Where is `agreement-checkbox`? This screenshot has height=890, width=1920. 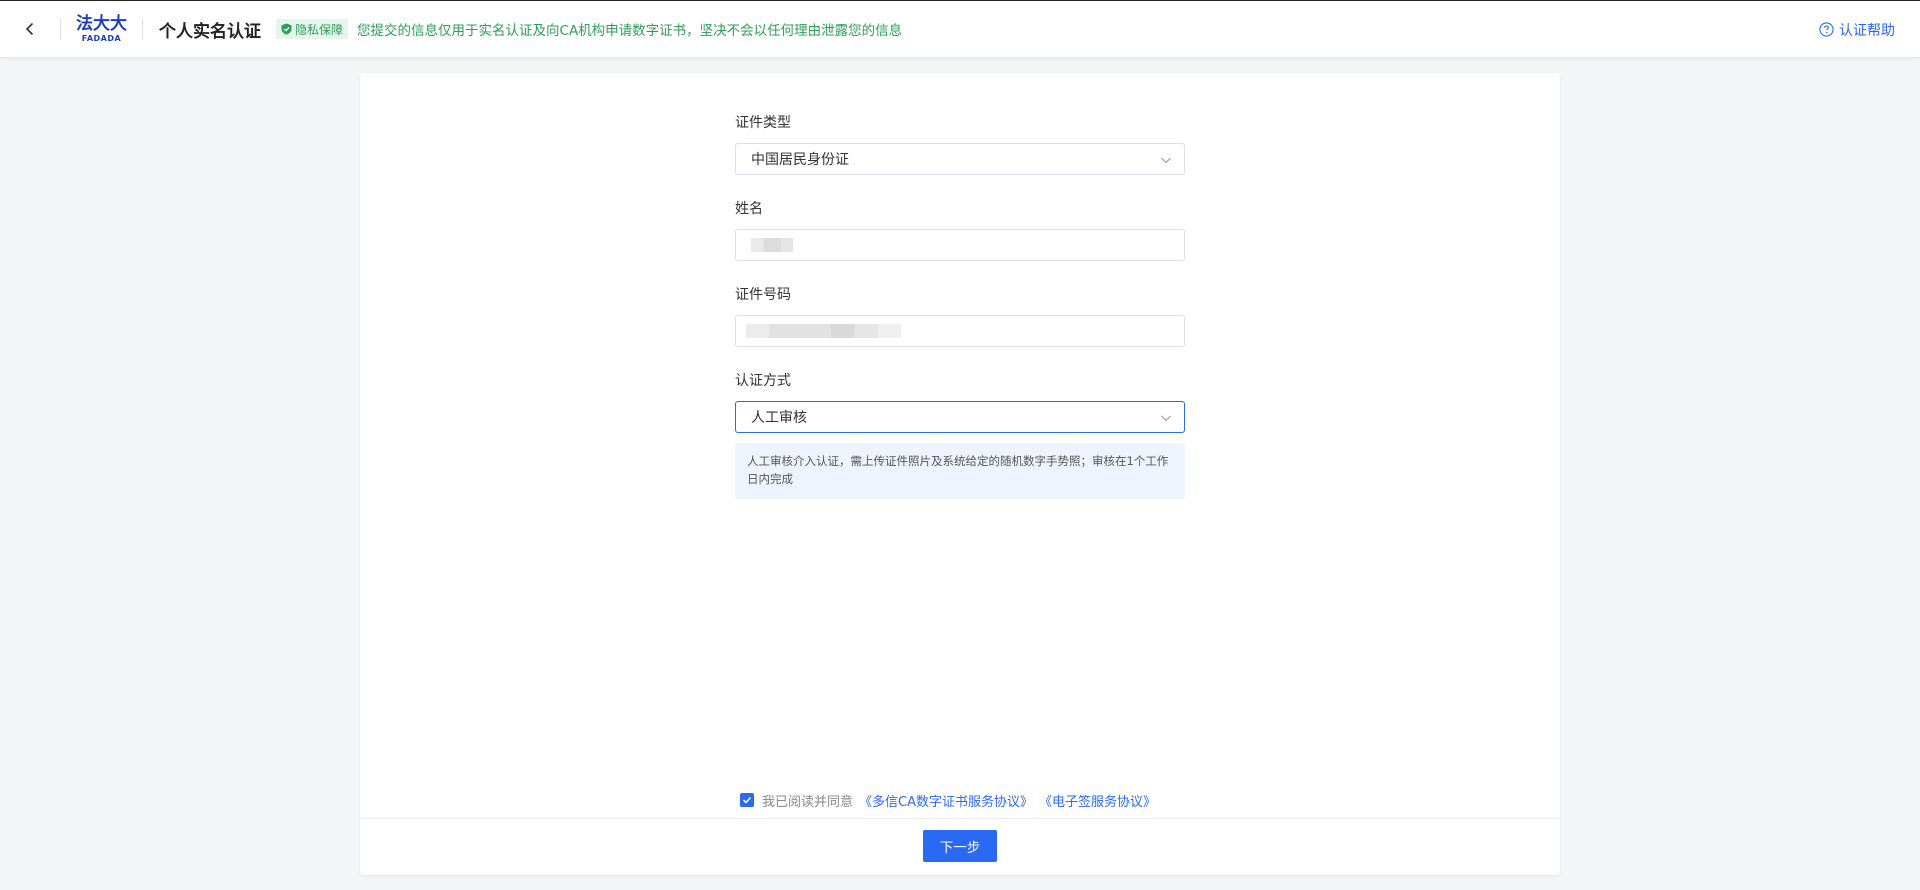
agreement-checkbox is located at coordinates (747, 800).